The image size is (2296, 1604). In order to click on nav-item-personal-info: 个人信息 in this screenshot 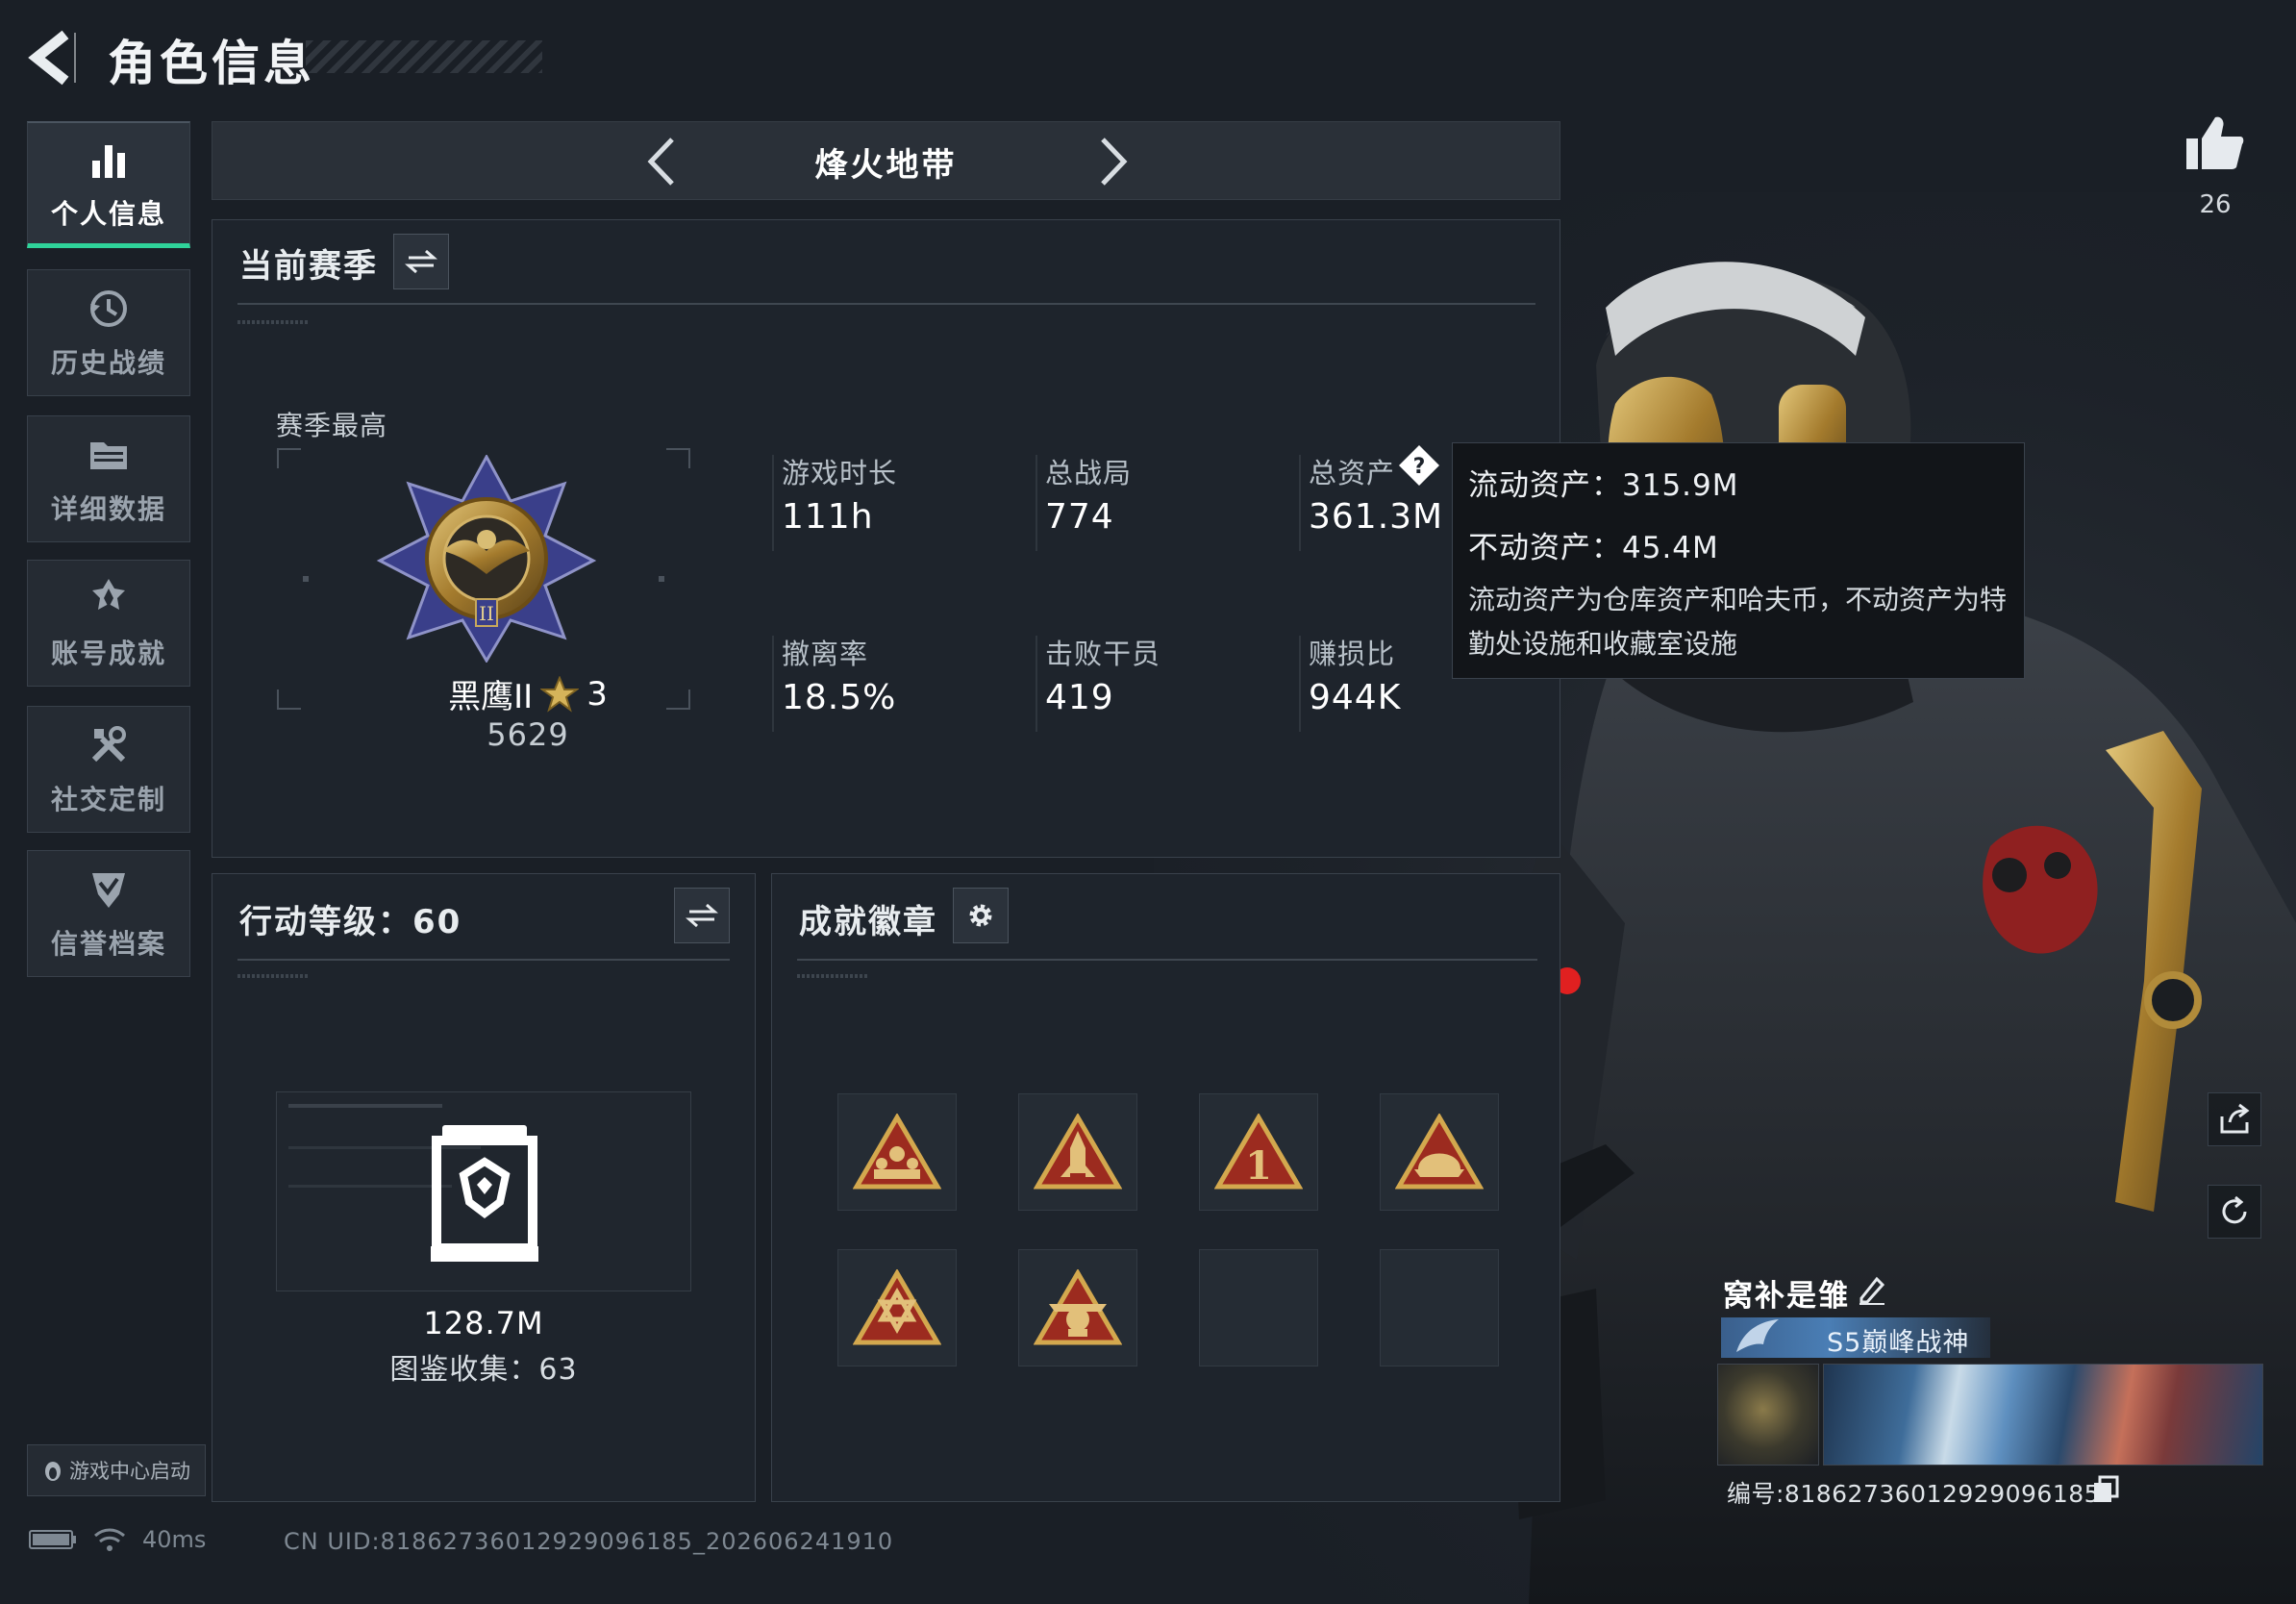, I will do `click(108, 184)`.